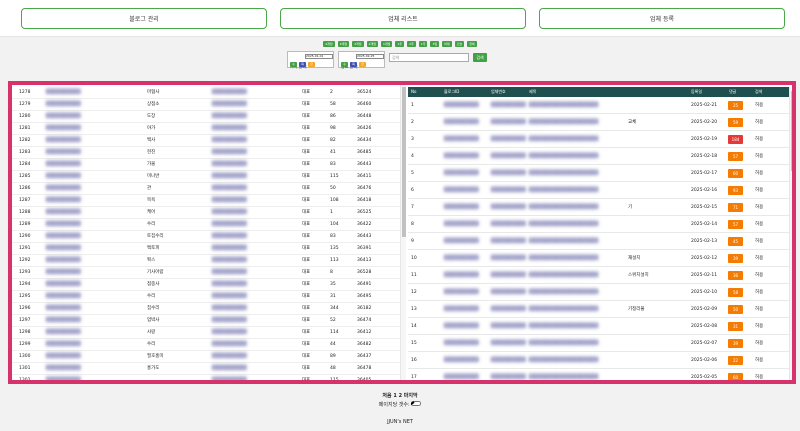 The width and height of the screenshot is (800, 431). Describe the element at coordinates (735, 326) in the screenshot. I see `comment-badge: 31` at that location.